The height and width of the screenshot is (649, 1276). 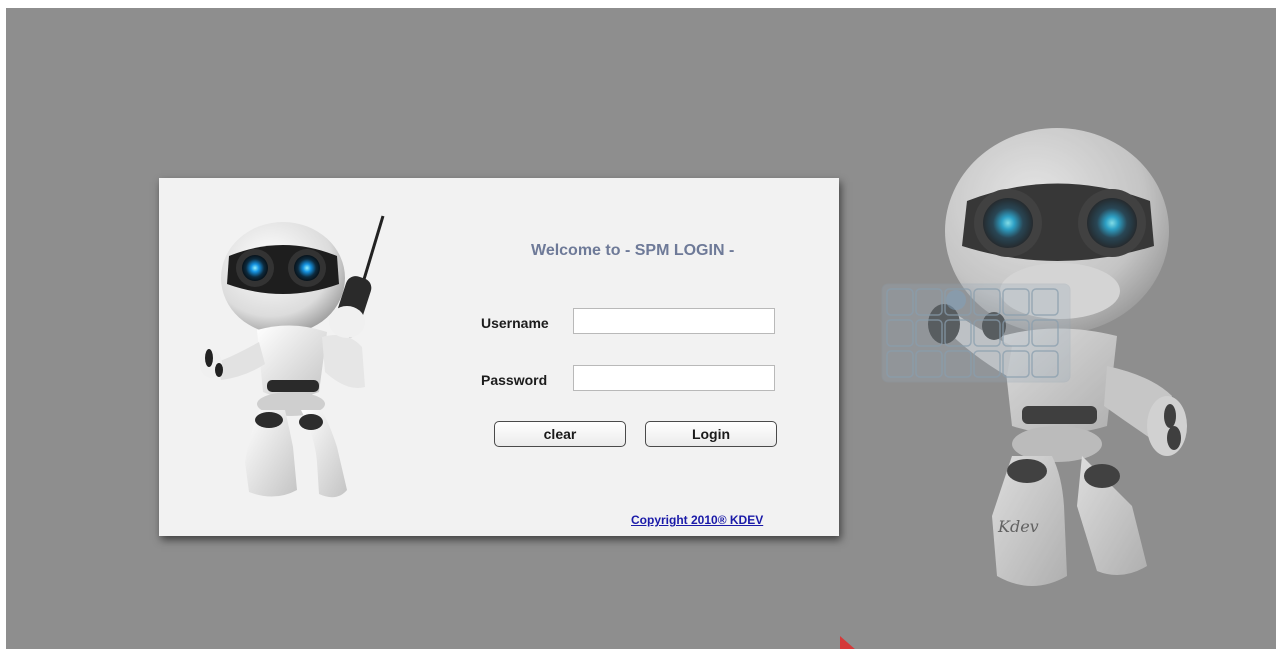 I want to click on robot-with-phone-icon, so click(x=292, y=356).